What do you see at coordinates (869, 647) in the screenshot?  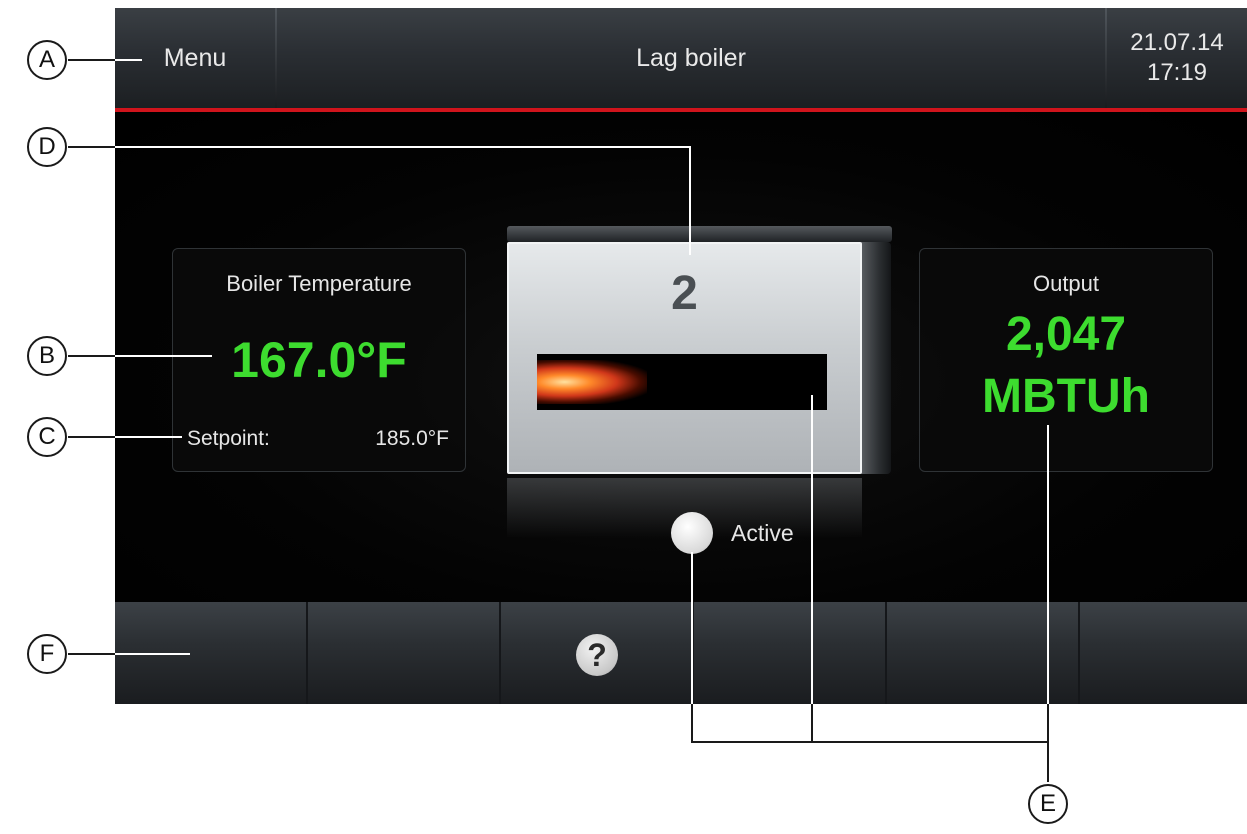 I see `callout-line-e` at bounding box center [869, 647].